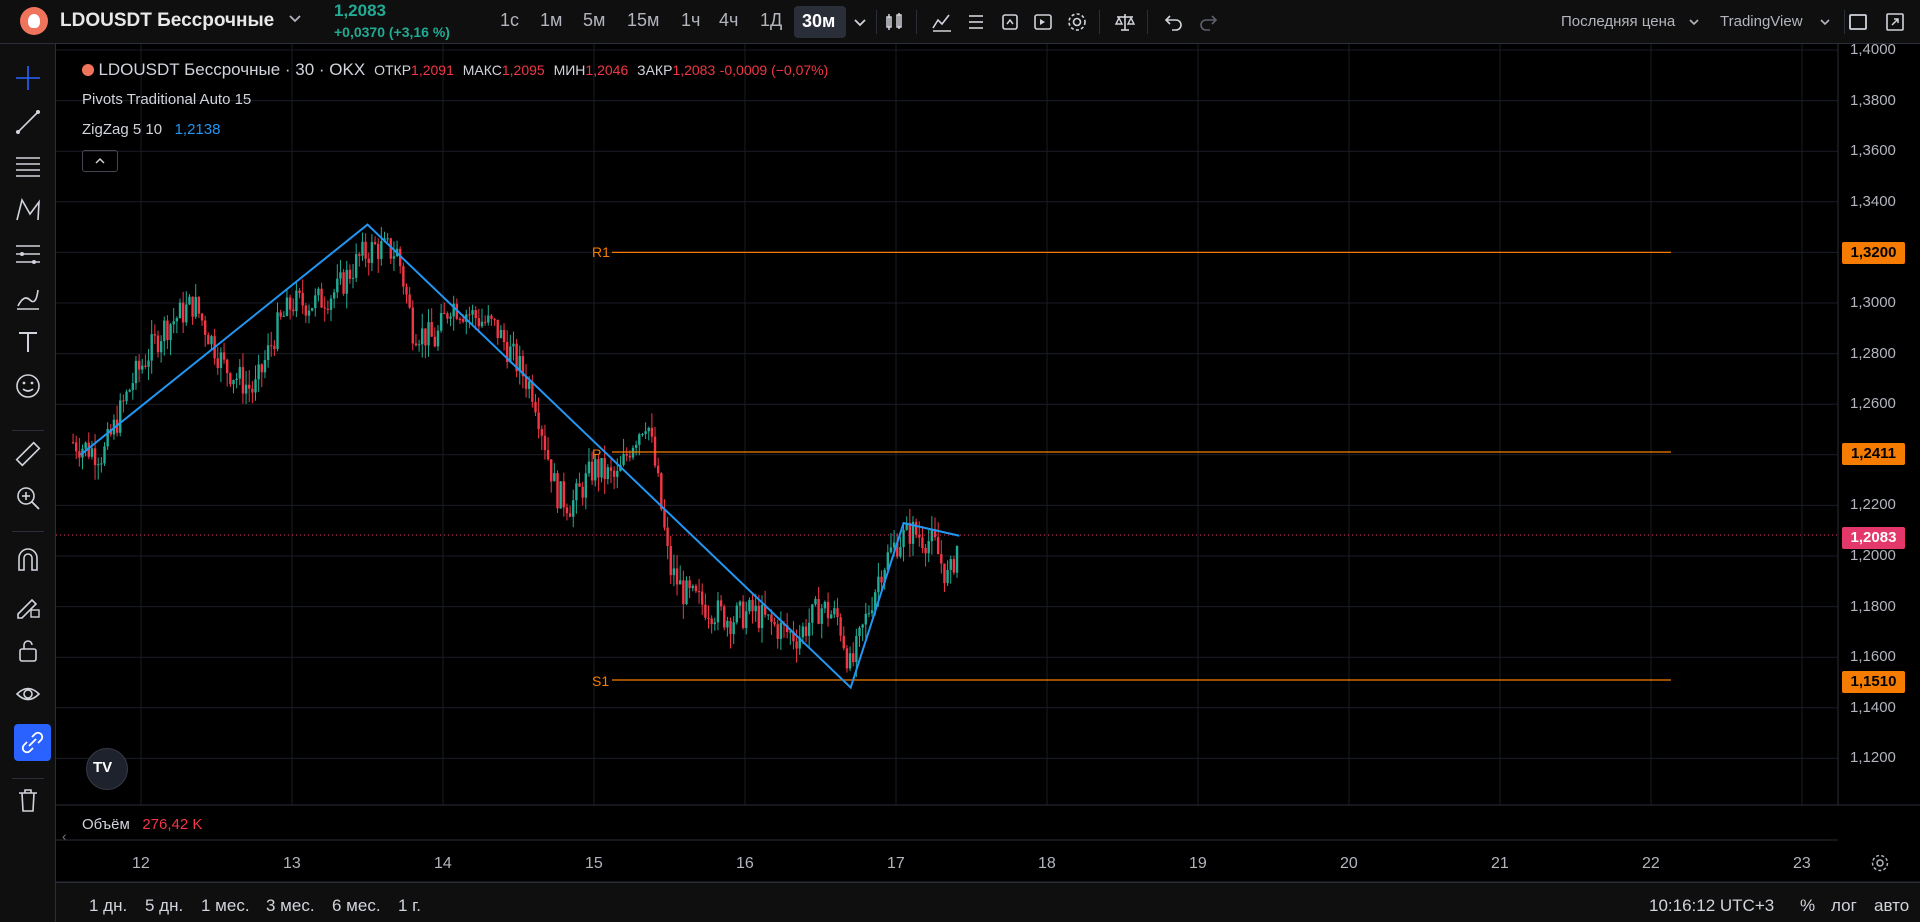  What do you see at coordinates (28, 298) in the screenshot?
I see `brush-icon` at bounding box center [28, 298].